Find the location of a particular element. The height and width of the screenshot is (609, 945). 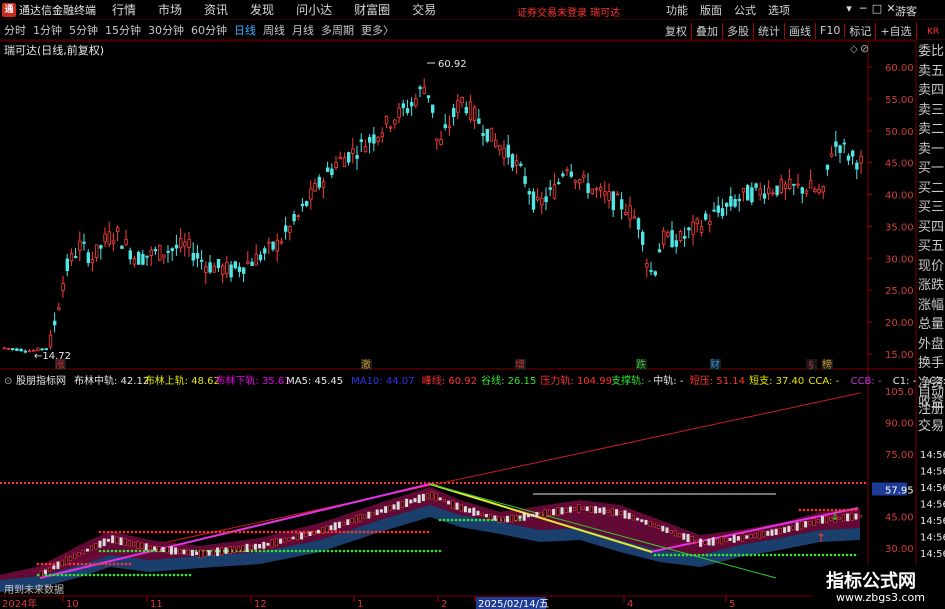

high-label: 60.92 is located at coordinates (452, 64).